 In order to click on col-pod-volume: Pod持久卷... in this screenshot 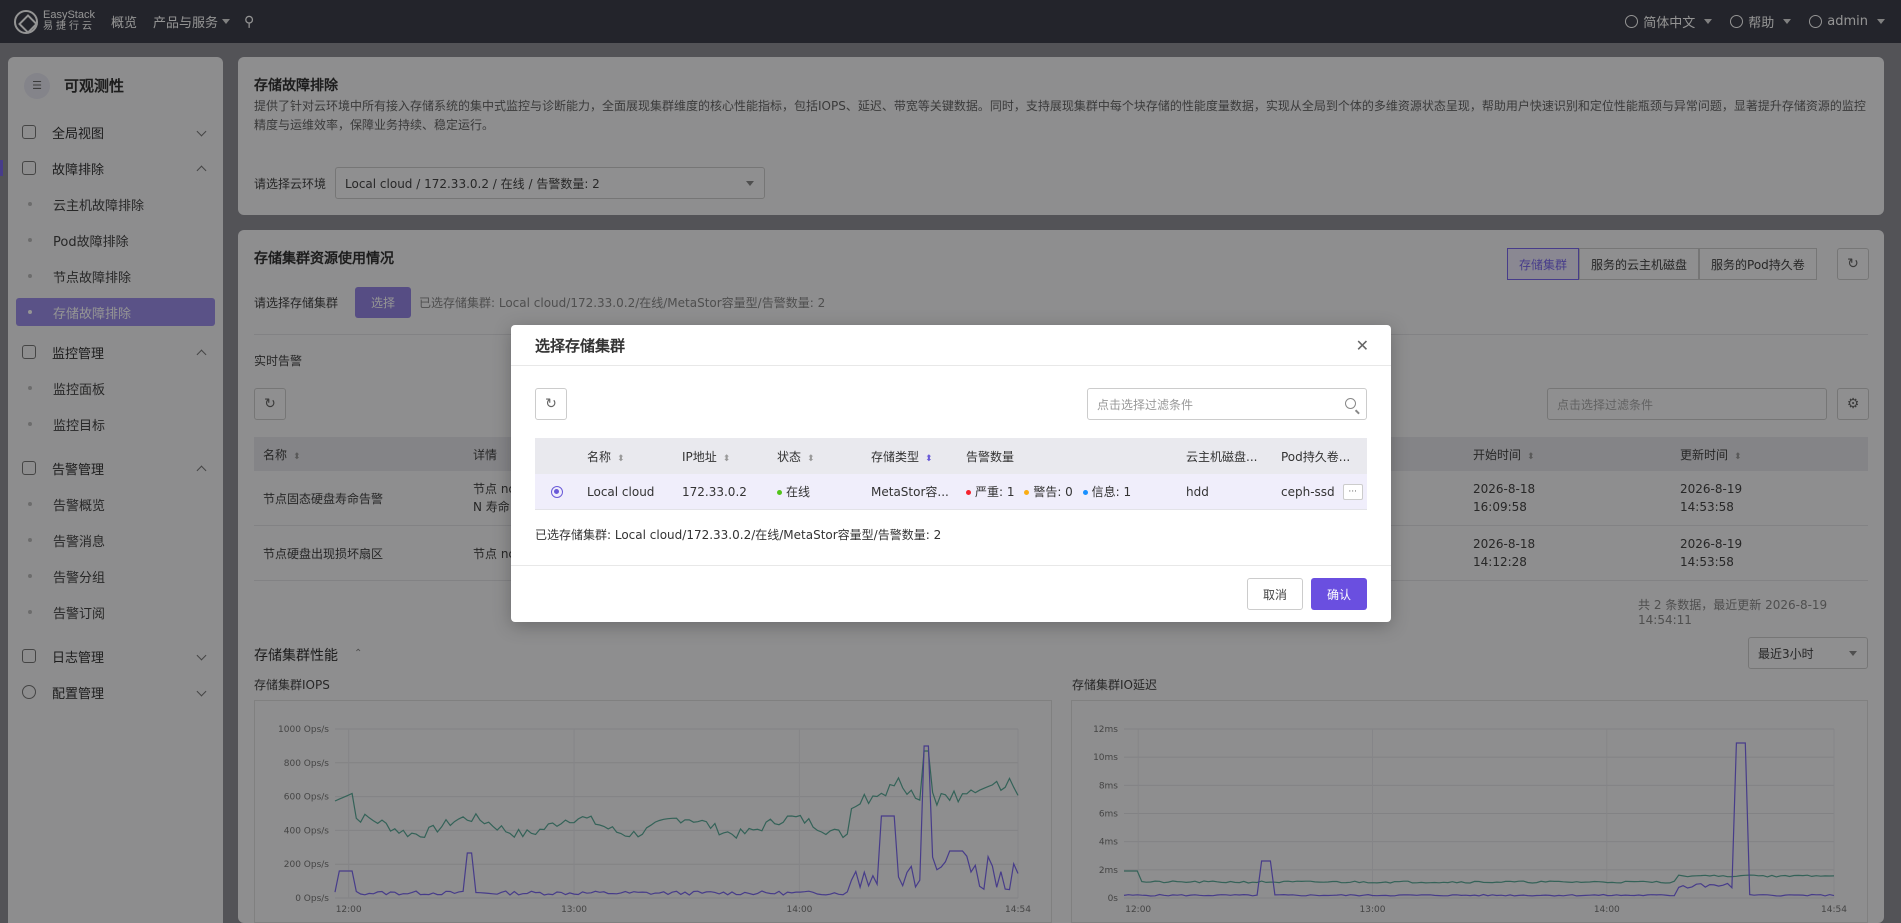, I will do `click(1316, 456)`.